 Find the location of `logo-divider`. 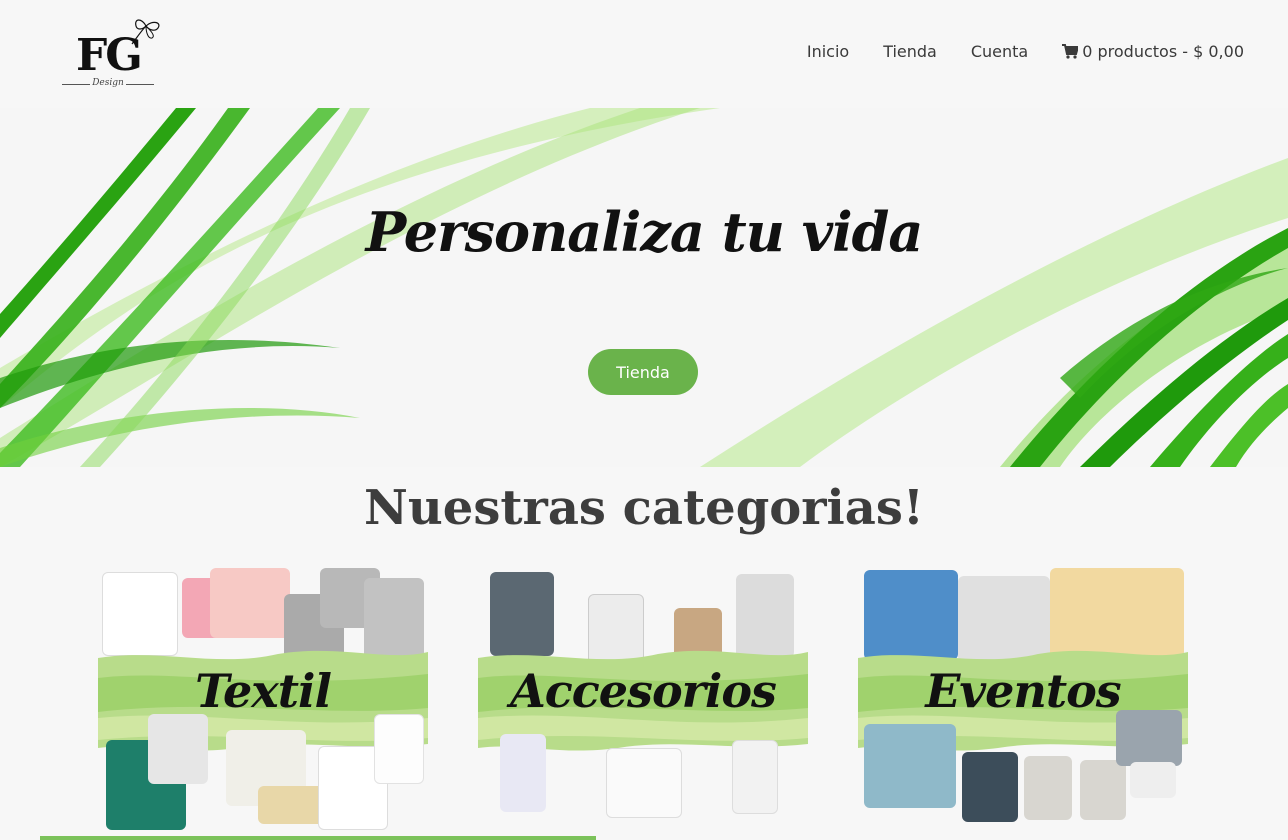

logo-divider is located at coordinates (140, 84).